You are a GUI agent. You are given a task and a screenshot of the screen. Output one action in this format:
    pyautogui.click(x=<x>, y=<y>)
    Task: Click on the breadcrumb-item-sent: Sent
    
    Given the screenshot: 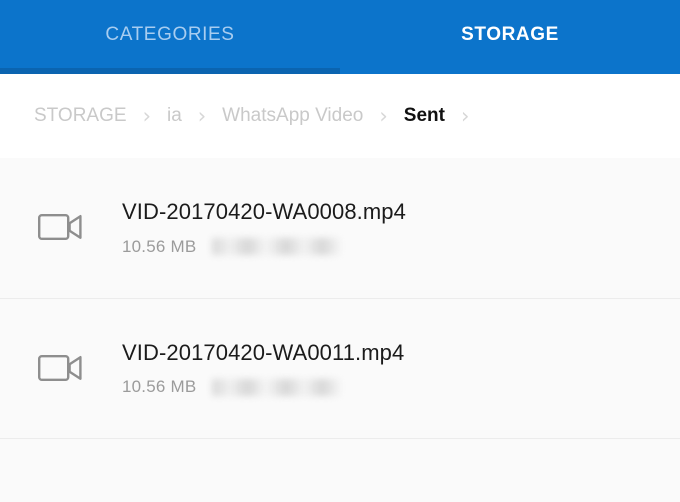 What is the action you would take?
    pyautogui.click(x=424, y=116)
    